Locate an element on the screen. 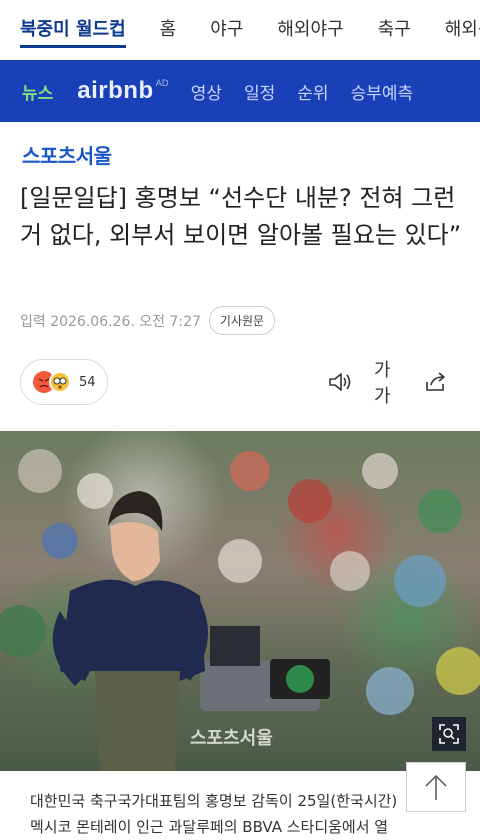  volume-icon is located at coordinates (340, 382).